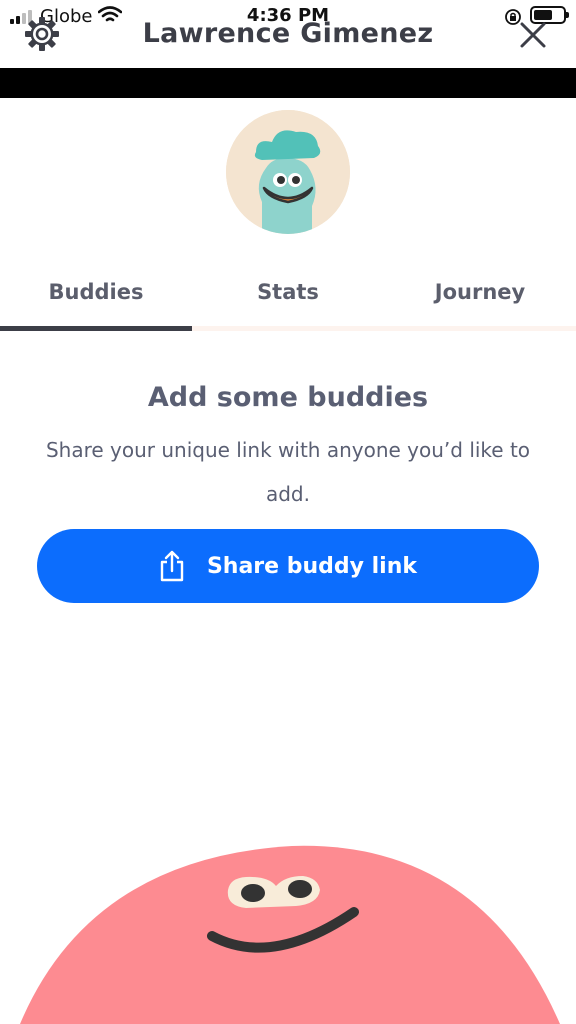  I want to click on close-button, so click(533, 35).